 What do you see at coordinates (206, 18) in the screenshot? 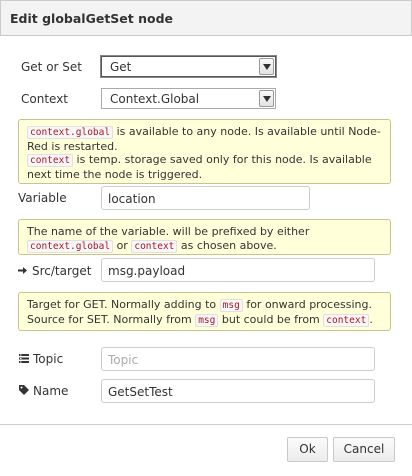
I see `dialog-titlebar: Edit globalGetSet node` at bounding box center [206, 18].